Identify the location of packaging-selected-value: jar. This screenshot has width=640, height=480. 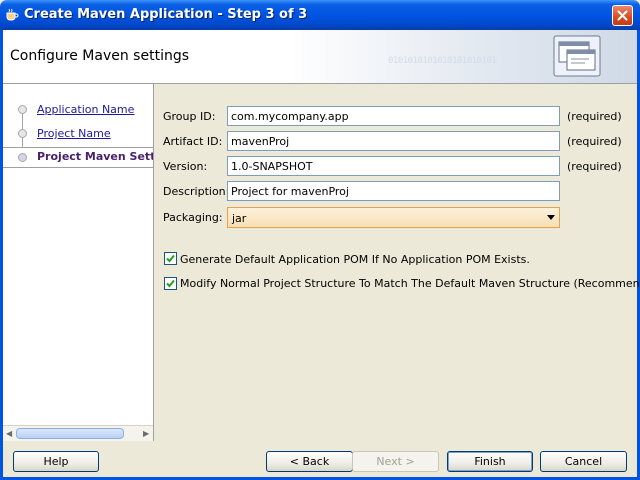
(239, 218).